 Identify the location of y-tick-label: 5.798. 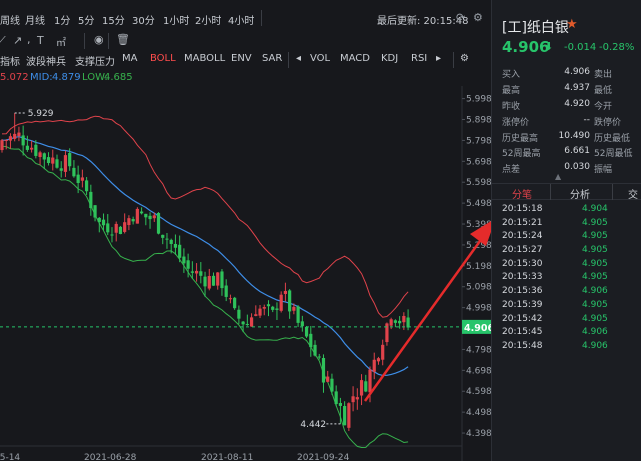
(478, 141).